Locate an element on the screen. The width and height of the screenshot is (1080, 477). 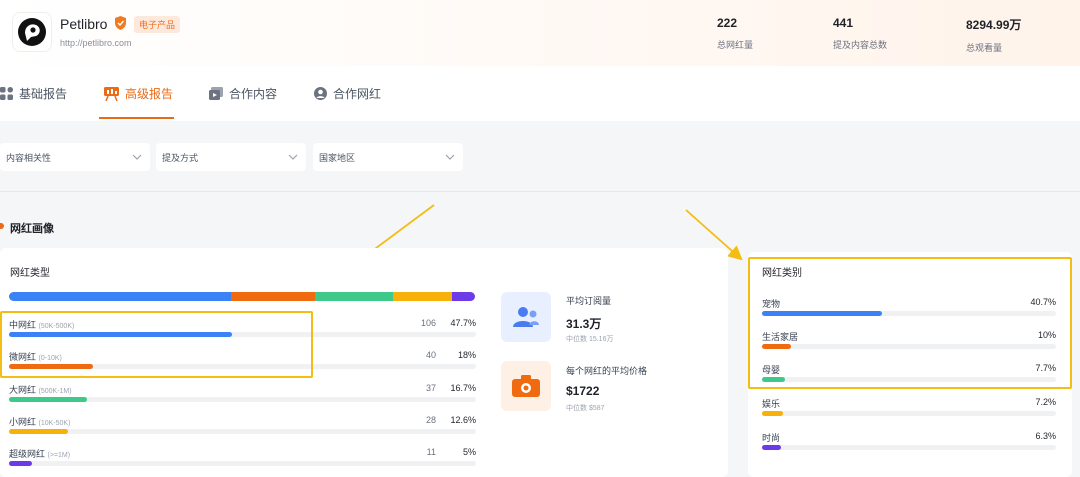
metric-label: 每个网红的平均价格 is located at coordinates (607, 371).